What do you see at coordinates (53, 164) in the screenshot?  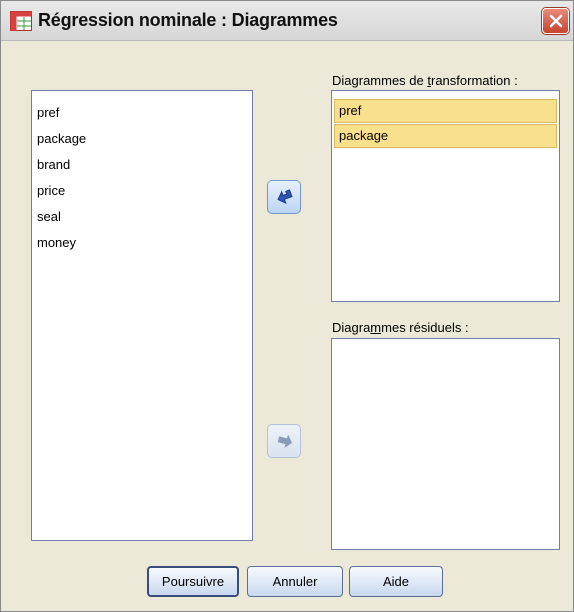 I see `list-item: brand` at bounding box center [53, 164].